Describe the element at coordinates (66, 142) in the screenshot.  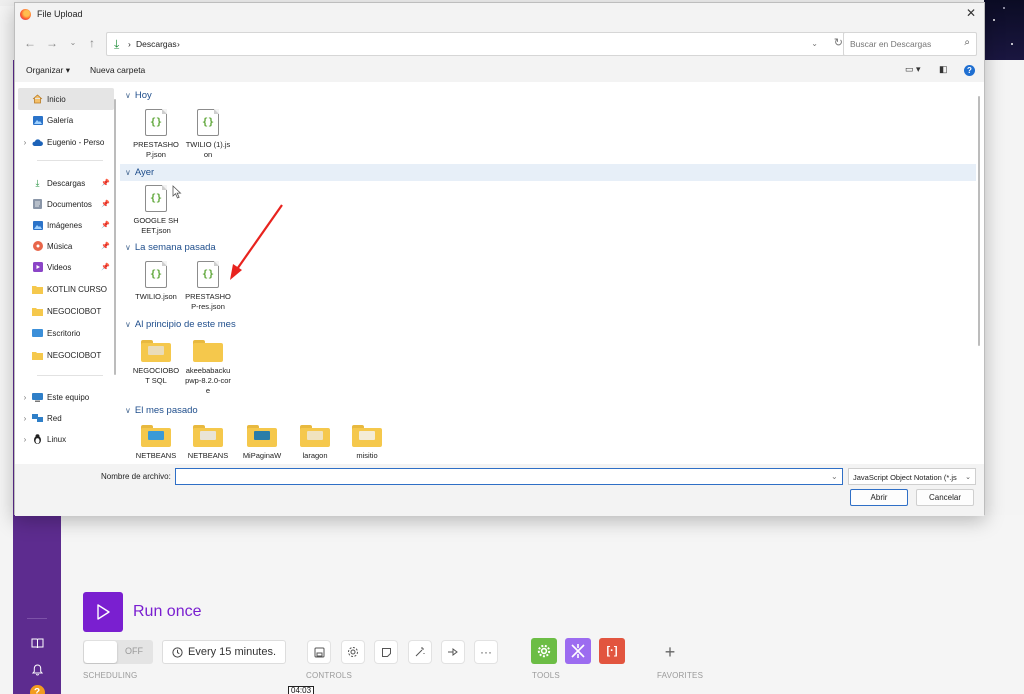
I see `nav-item-onedrive: › Eugenio - Perso` at that location.